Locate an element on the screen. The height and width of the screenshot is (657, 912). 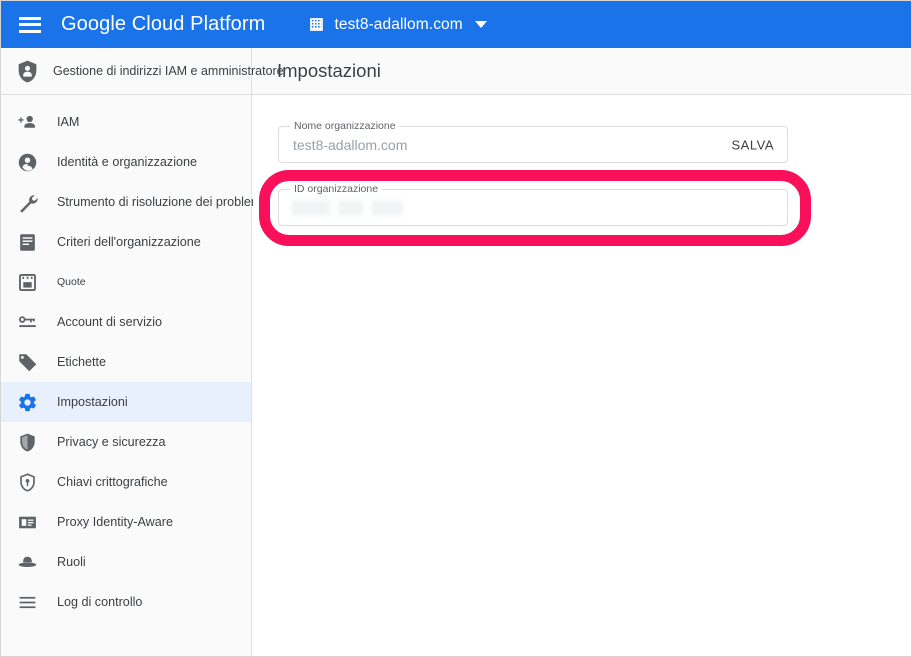
save-button: SALVA is located at coordinates (753, 144).